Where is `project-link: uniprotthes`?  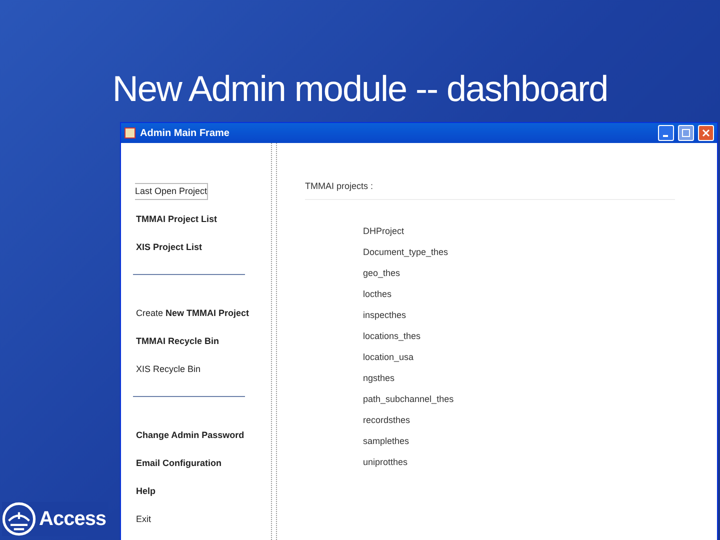 project-link: uniprotthes is located at coordinates (385, 462).